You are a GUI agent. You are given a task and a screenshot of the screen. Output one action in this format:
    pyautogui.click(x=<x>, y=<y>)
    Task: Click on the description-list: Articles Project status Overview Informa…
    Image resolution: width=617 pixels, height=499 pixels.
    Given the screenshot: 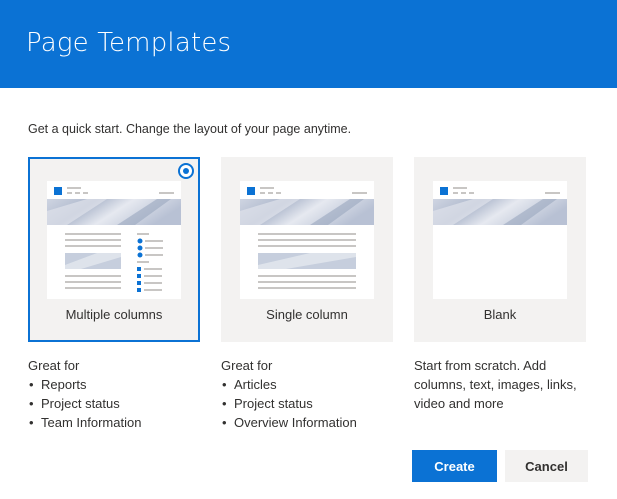 What is the action you would take?
    pyautogui.click(x=289, y=403)
    